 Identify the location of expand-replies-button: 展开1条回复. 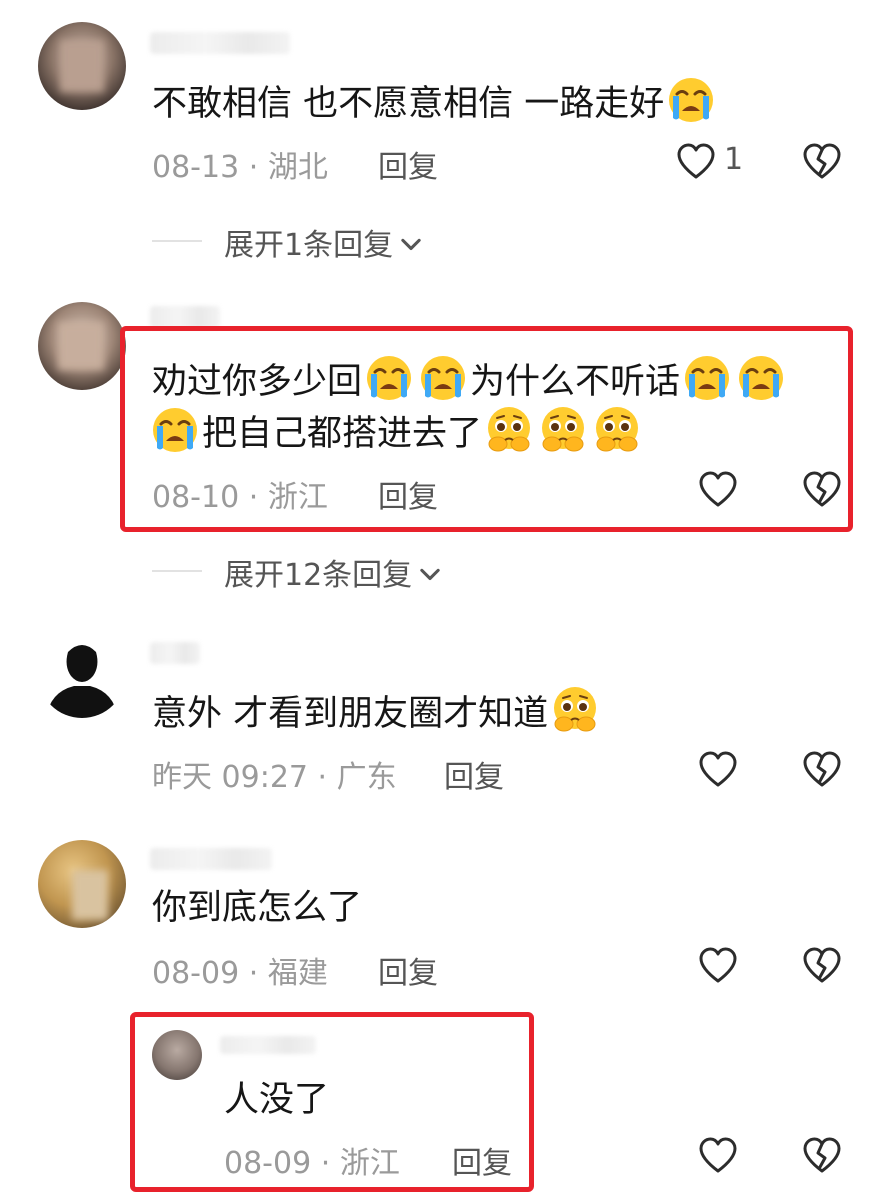
(324, 242).